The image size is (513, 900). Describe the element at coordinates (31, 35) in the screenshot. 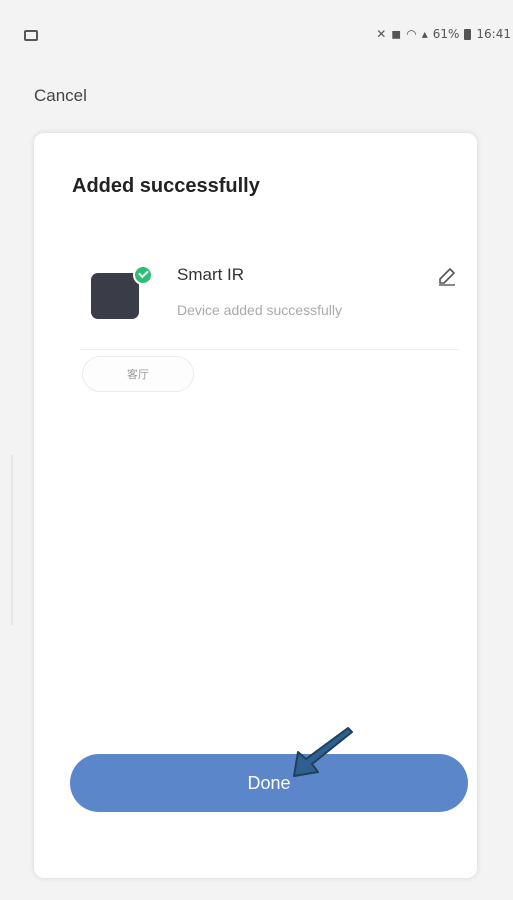

I see `image-icon` at that location.